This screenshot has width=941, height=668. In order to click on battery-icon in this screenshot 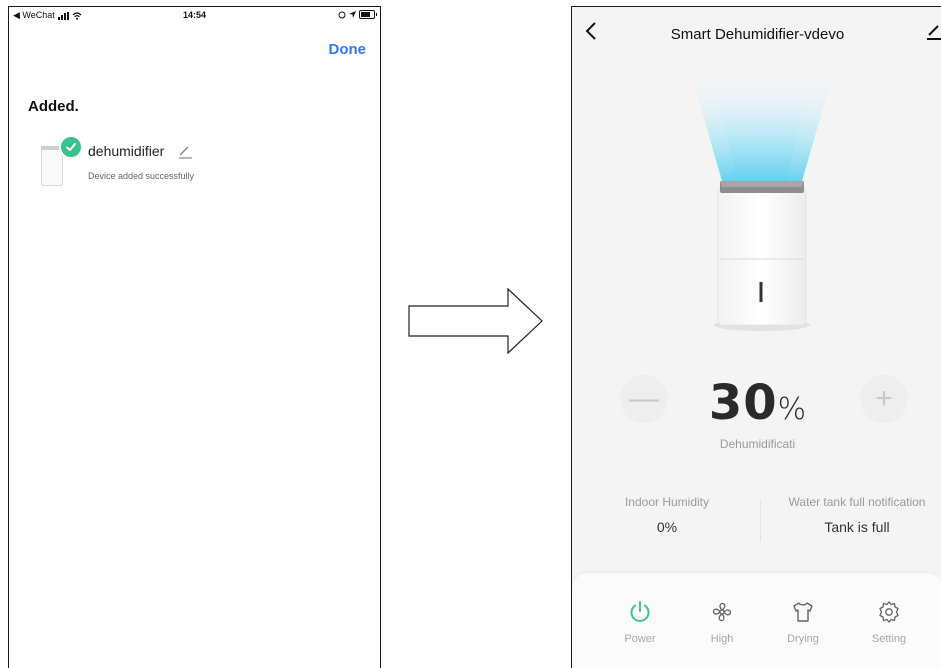, I will do `click(368, 14)`.